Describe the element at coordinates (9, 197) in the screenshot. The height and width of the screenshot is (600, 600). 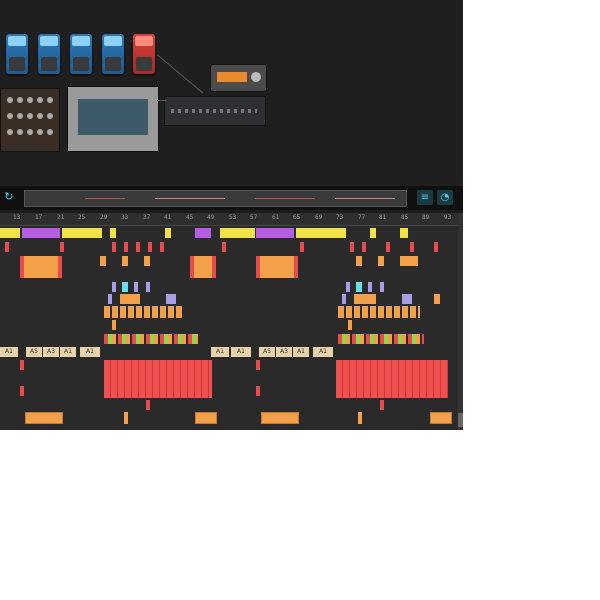
I see `loop-icon: ↻` at that location.